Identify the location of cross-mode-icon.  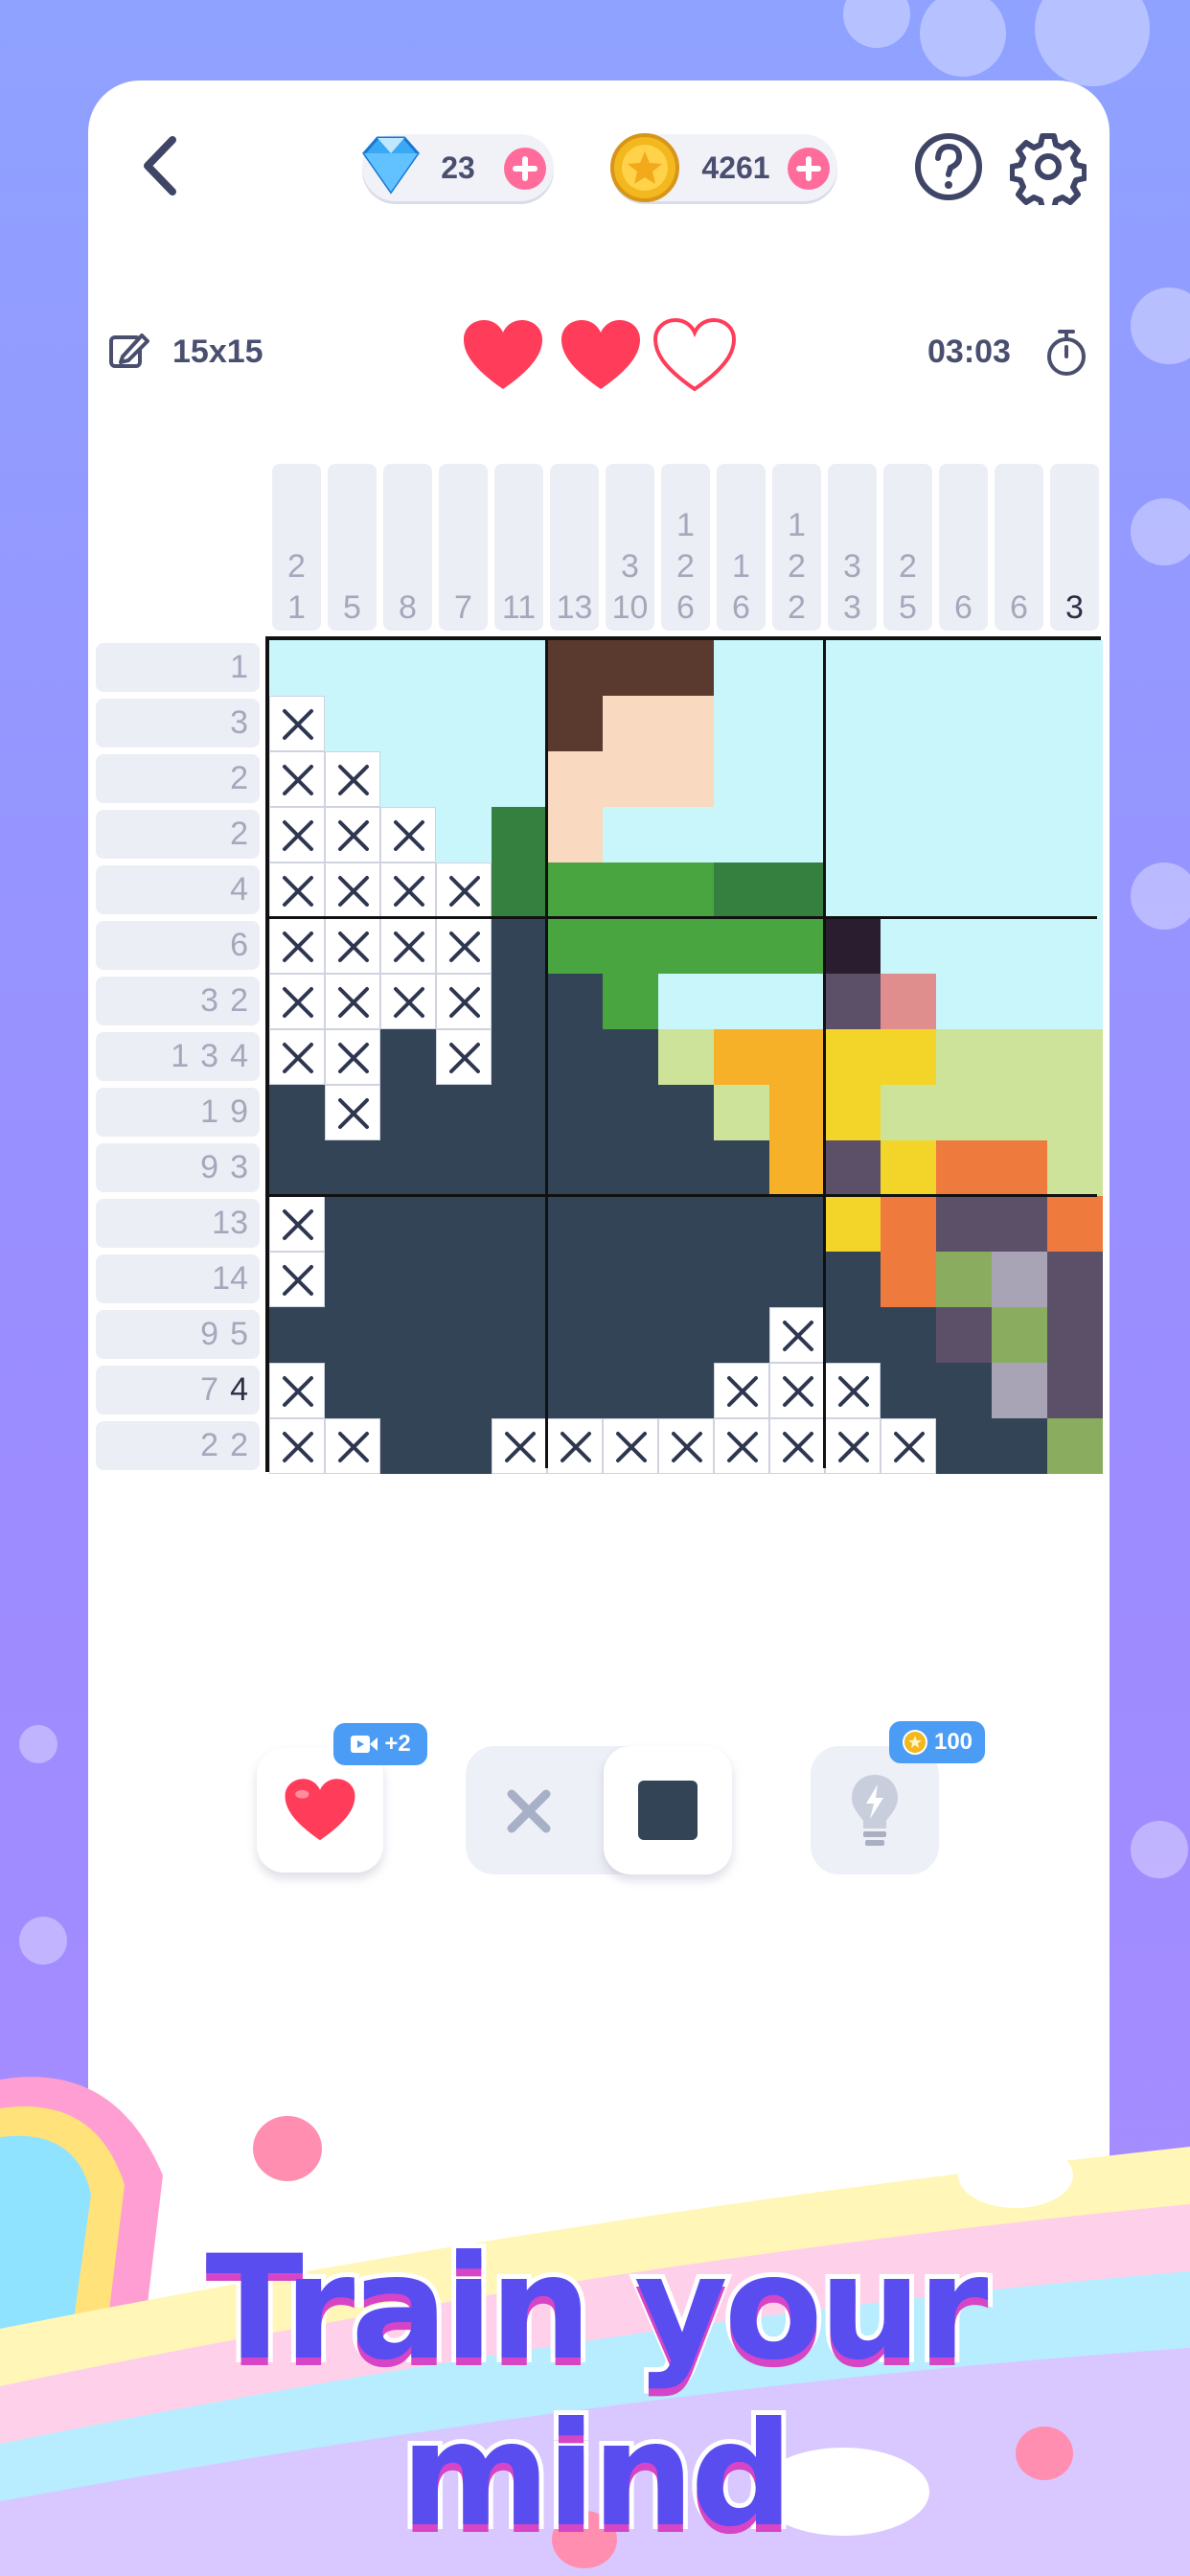
(529, 1811).